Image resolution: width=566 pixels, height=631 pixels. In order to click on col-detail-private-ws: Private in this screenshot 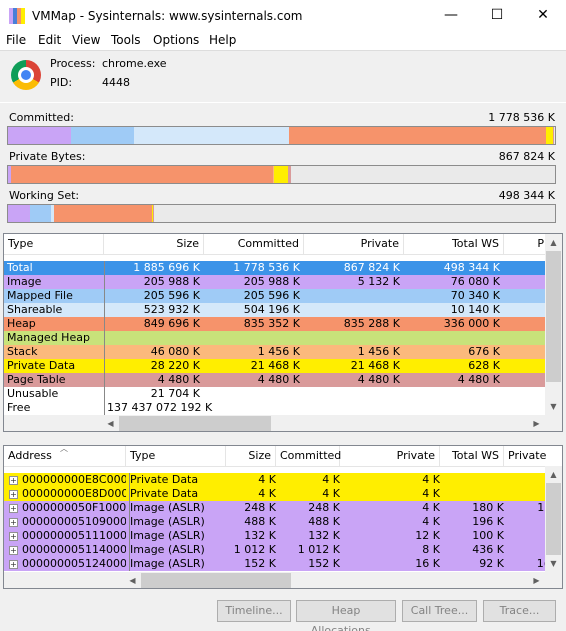, I will do `click(526, 456)`.